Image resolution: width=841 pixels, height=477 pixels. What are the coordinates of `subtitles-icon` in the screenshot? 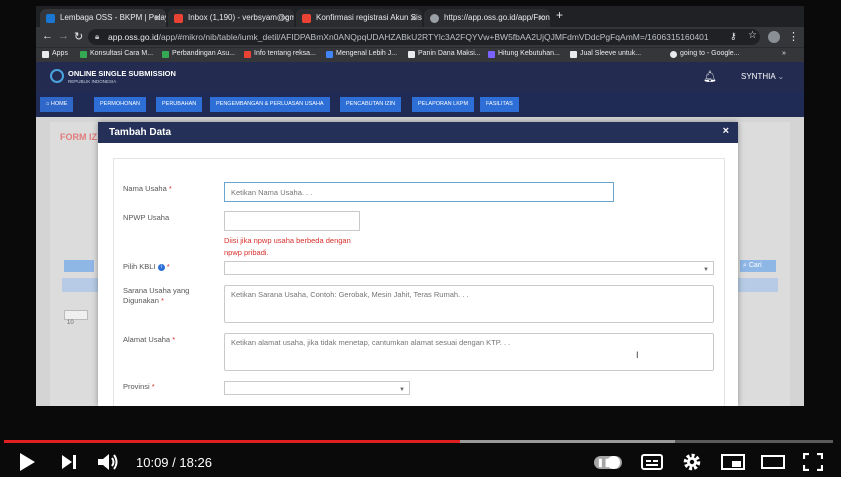 It's located at (652, 462).